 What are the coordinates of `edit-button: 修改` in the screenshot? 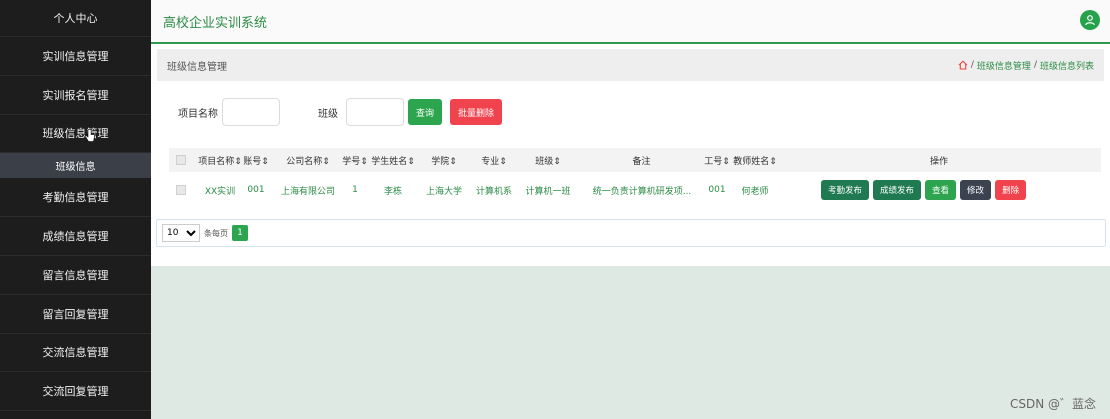 It's located at (976, 190).